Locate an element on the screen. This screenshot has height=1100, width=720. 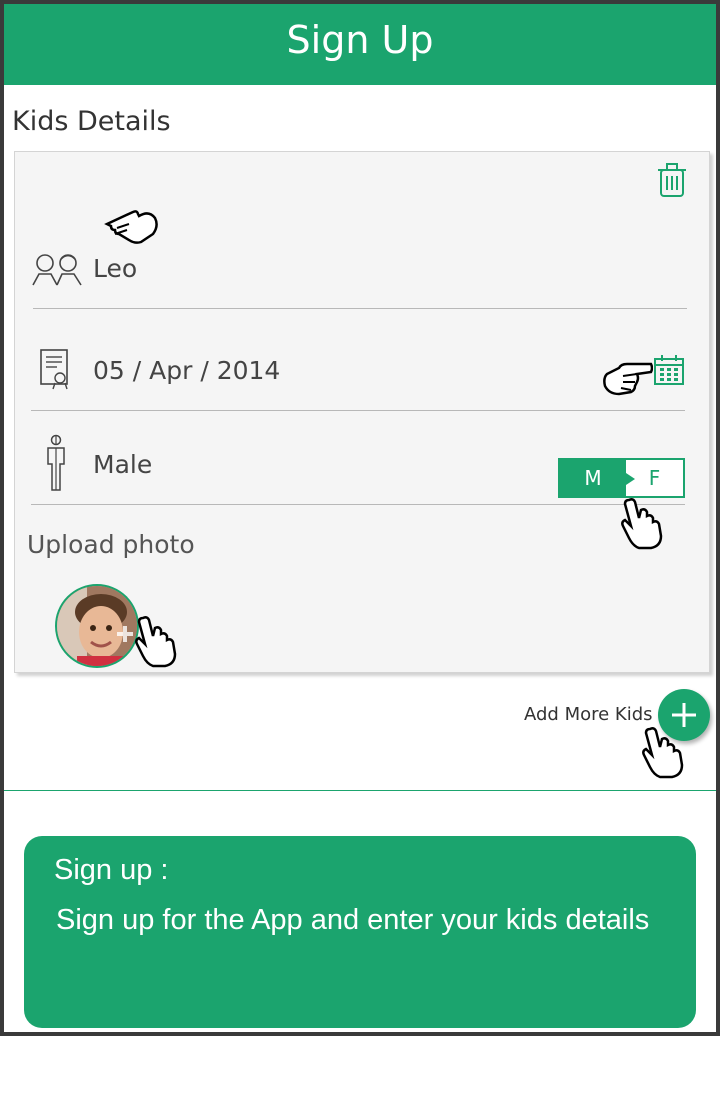
info-title: Sign up : is located at coordinates (111, 870).